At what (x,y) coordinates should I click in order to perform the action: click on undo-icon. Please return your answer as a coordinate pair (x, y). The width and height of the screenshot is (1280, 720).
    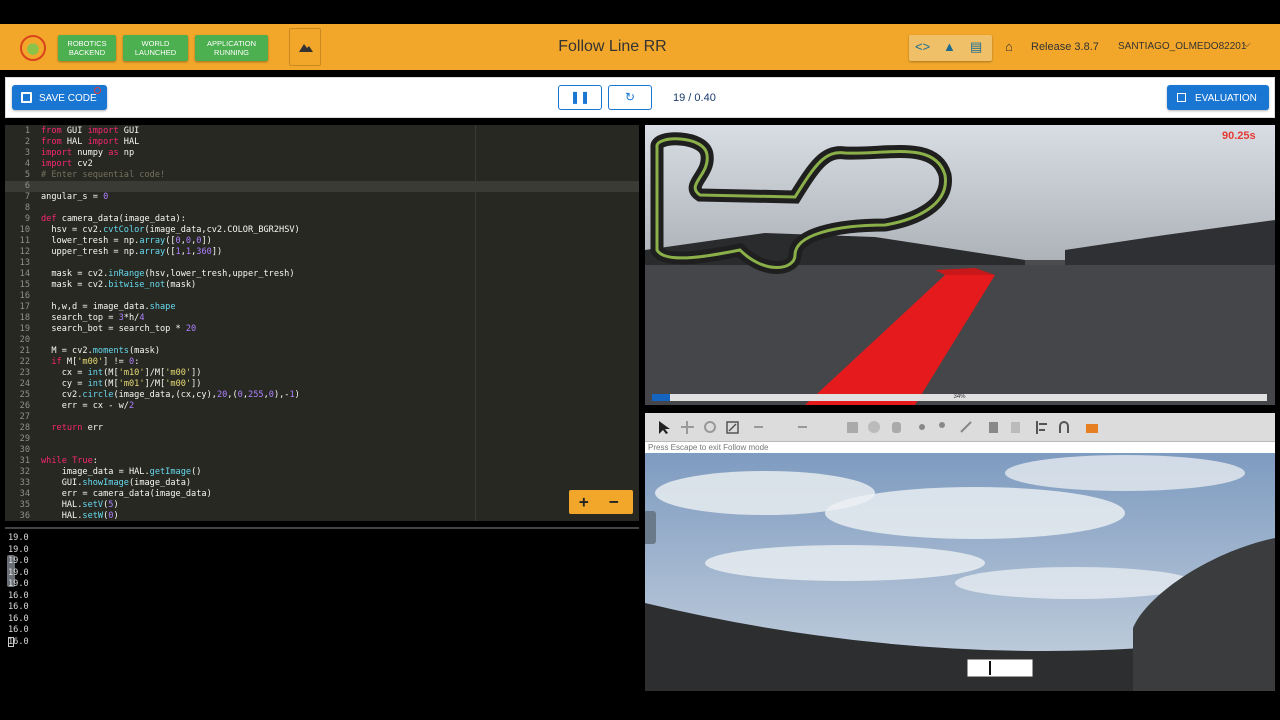
    Looking at the image, I should click on (758, 427).